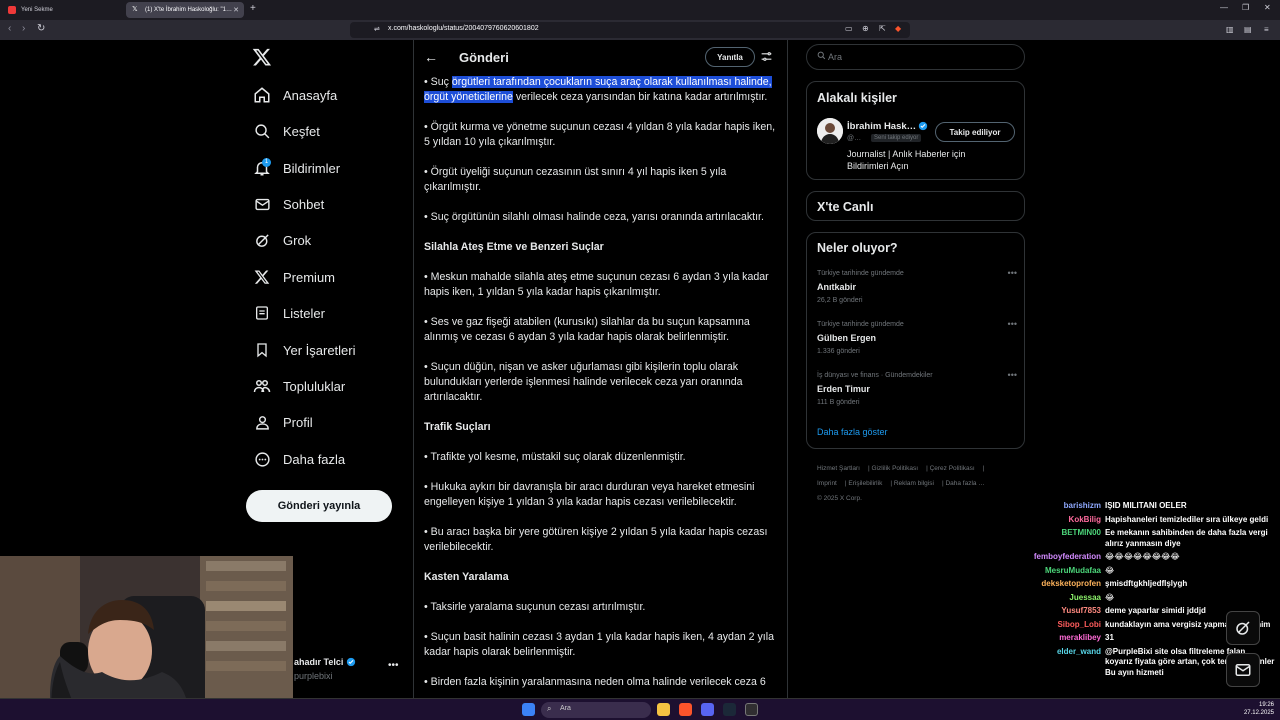  Describe the element at coordinates (262, 277) in the screenshot. I see `x-premium-icon` at that location.